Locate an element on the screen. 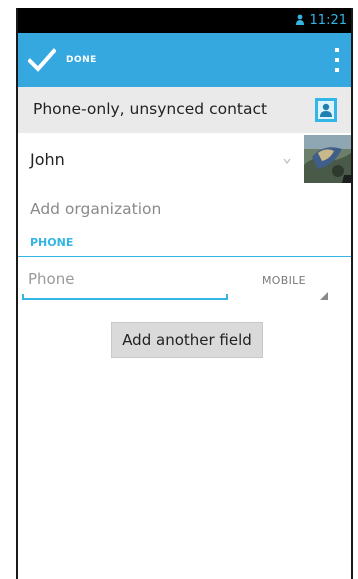 The width and height of the screenshot is (358, 579). account-header: Phone-only, unsynced contact is located at coordinates (184, 110).